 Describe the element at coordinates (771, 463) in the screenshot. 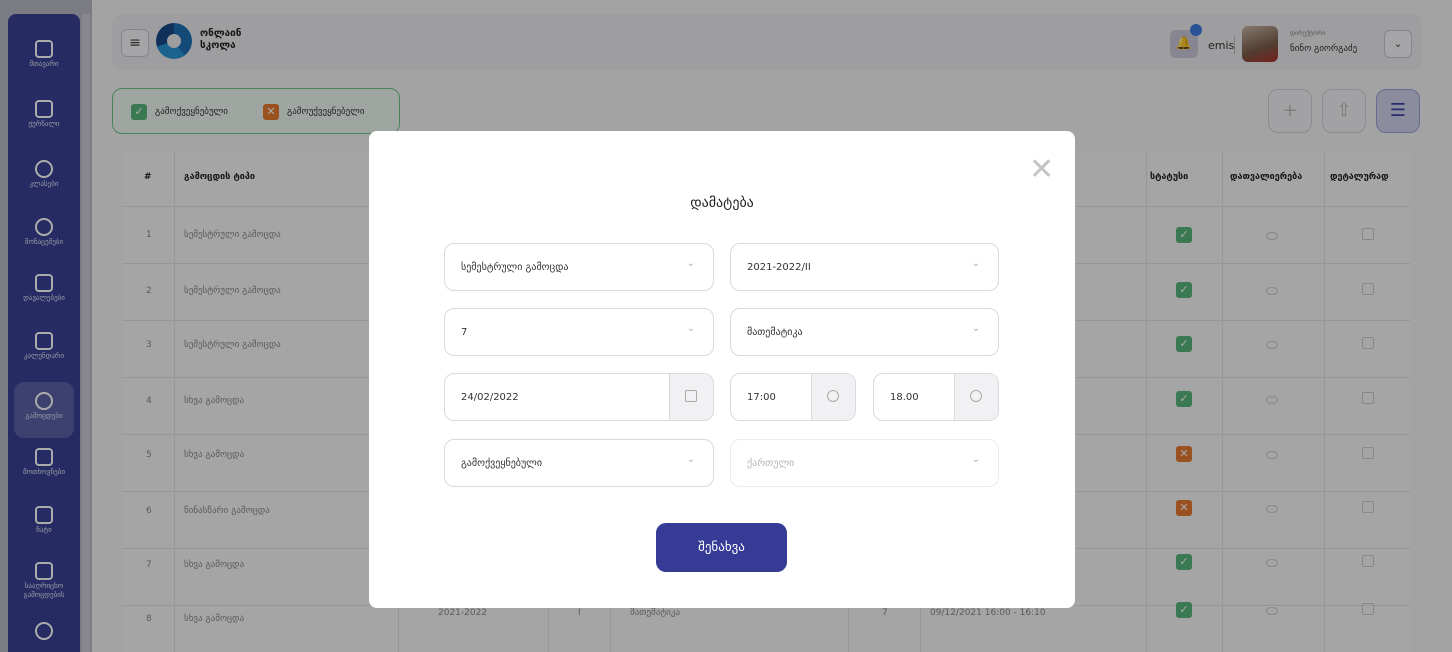

I see `language-placeholder: ქართული` at that location.